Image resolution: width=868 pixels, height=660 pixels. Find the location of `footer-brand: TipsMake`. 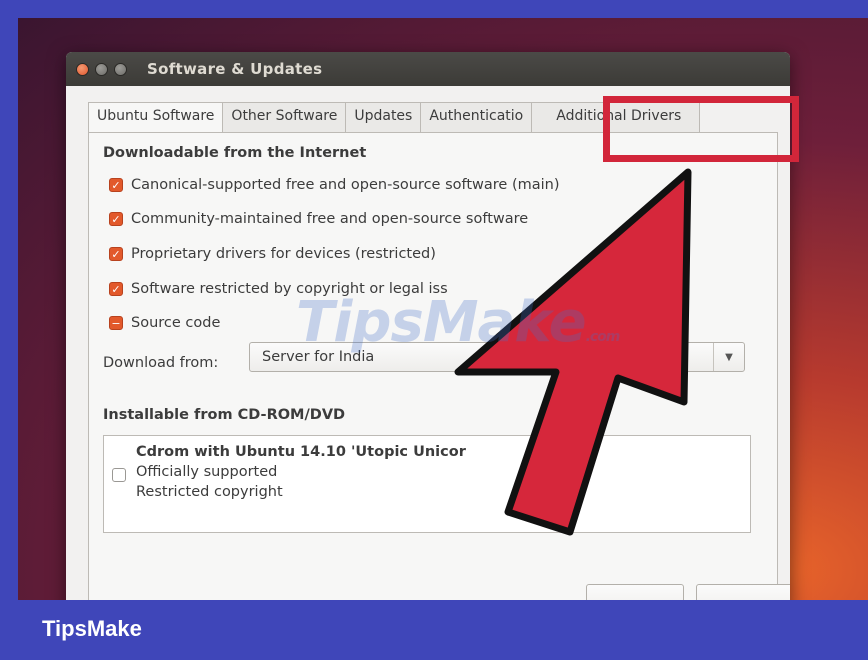

footer-brand: TipsMake is located at coordinates (92, 628).